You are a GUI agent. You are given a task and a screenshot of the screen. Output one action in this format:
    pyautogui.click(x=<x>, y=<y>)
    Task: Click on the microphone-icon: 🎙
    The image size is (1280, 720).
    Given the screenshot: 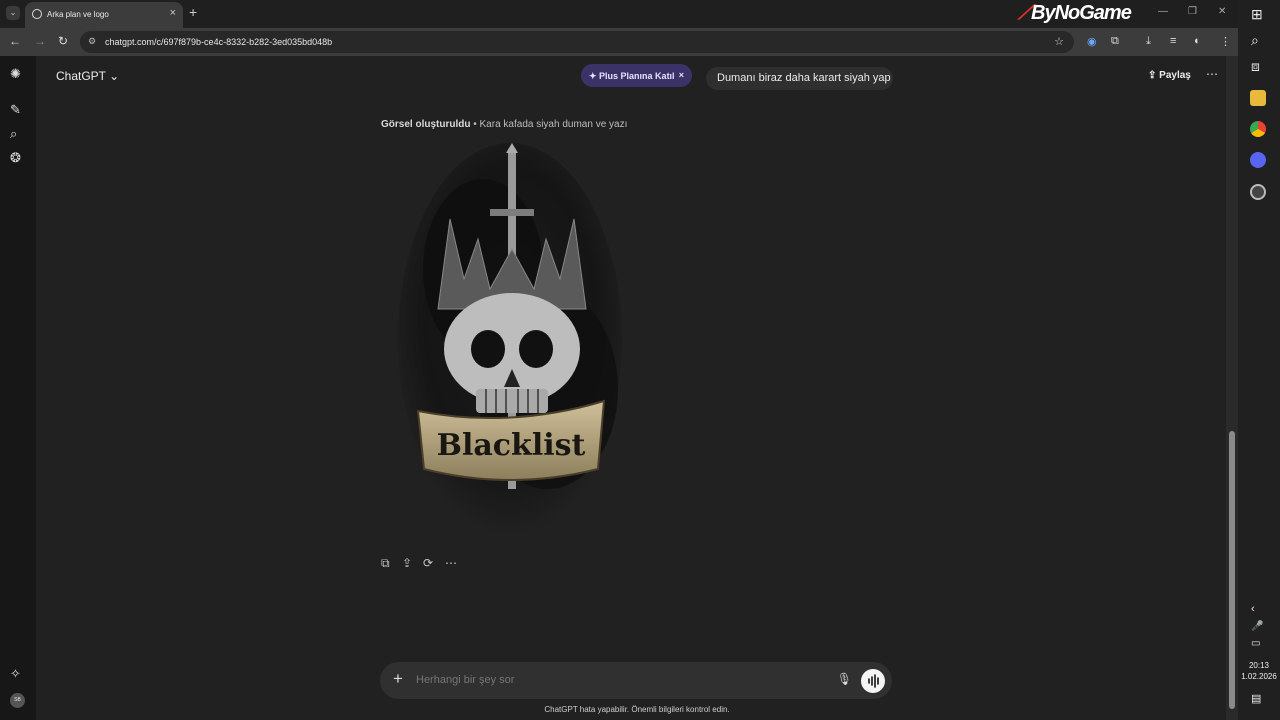 What is the action you would take?
    pyautogui.click(x=844, y=679)
    